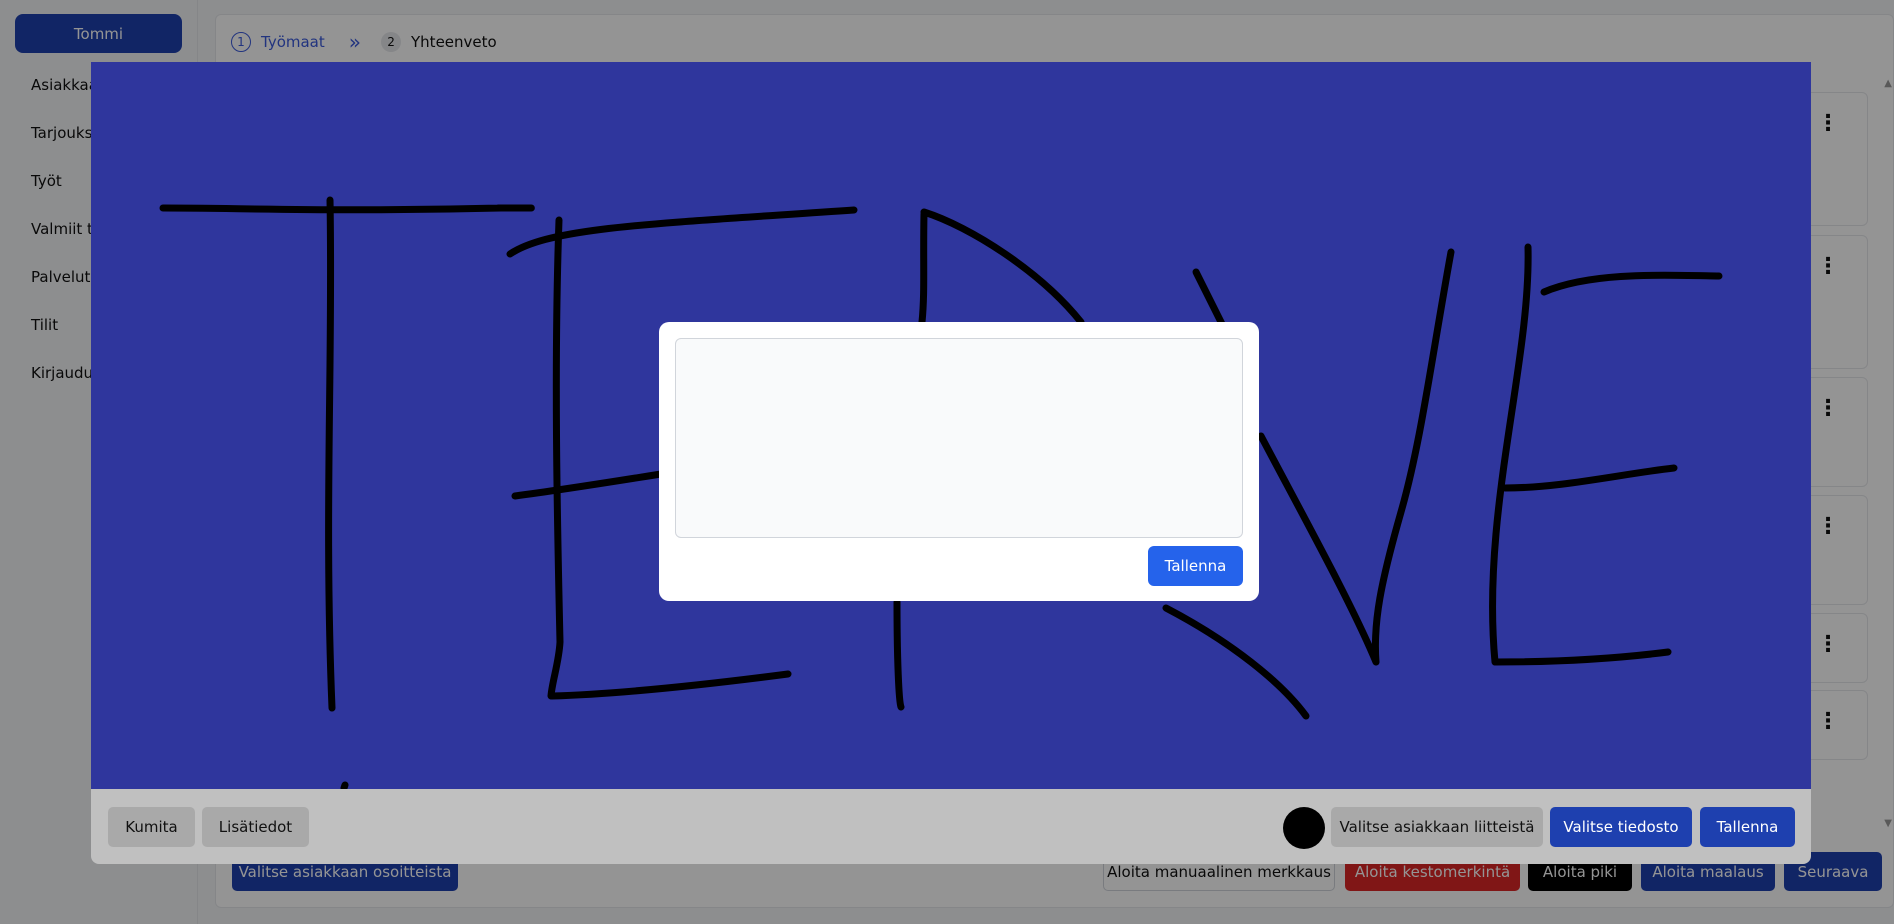 This screenshot has width=1894, height=924. Describe the element at coordinates (1356, 457) in the screenshot. I see `stroke-n-diag` at that location.